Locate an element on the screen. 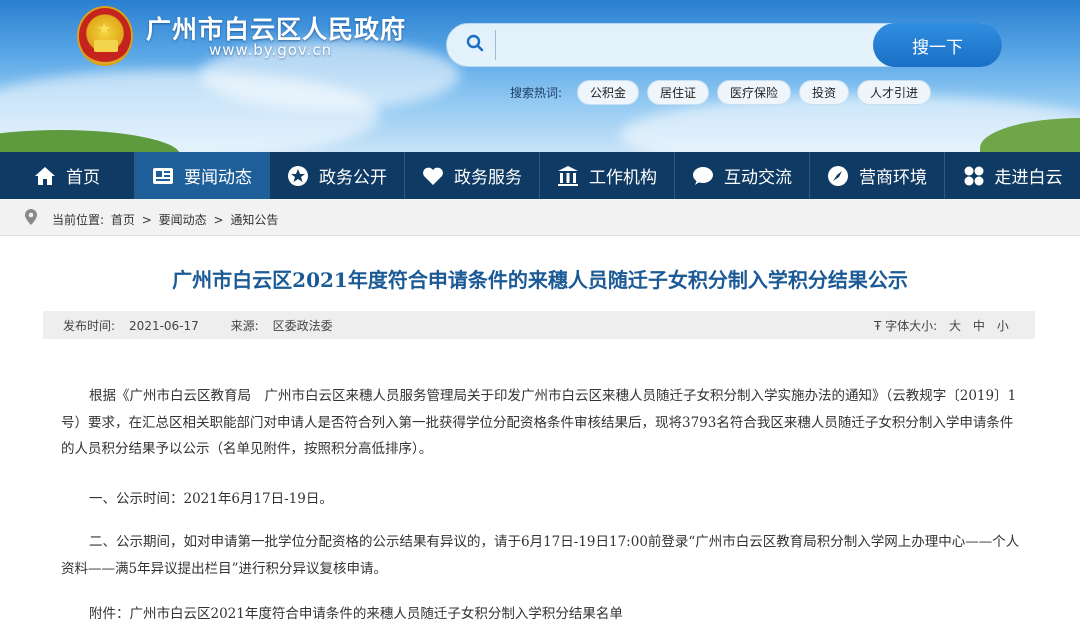  nav-item-label: 工作机构 is located at coordinates (623, 178).